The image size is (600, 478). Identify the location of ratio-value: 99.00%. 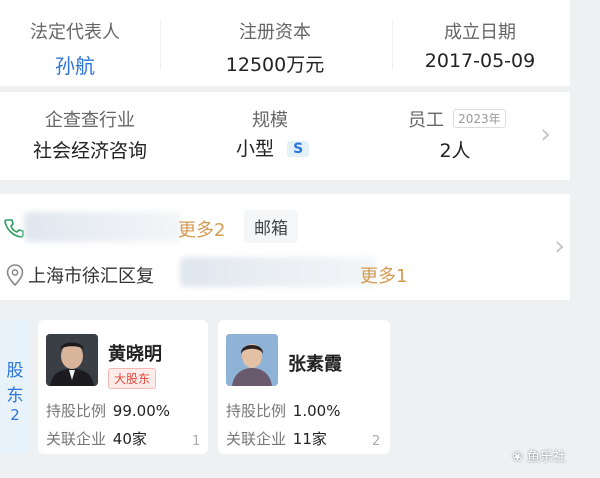
(141, 411).